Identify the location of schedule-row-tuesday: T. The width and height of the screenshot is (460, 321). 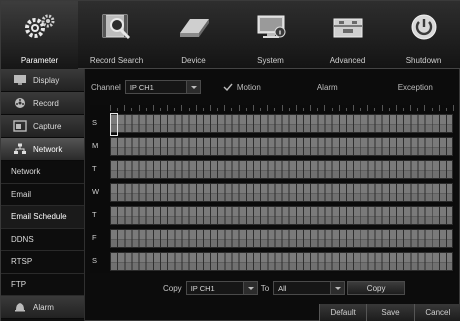
(272, 170).